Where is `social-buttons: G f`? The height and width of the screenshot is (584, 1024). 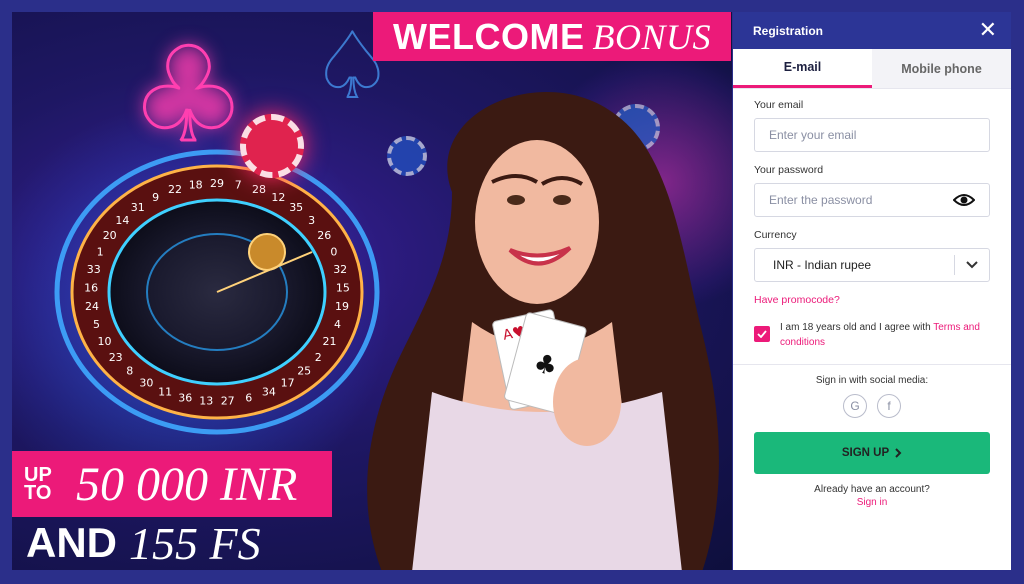 social-buttons: G f is located at coordinates (872, 406).